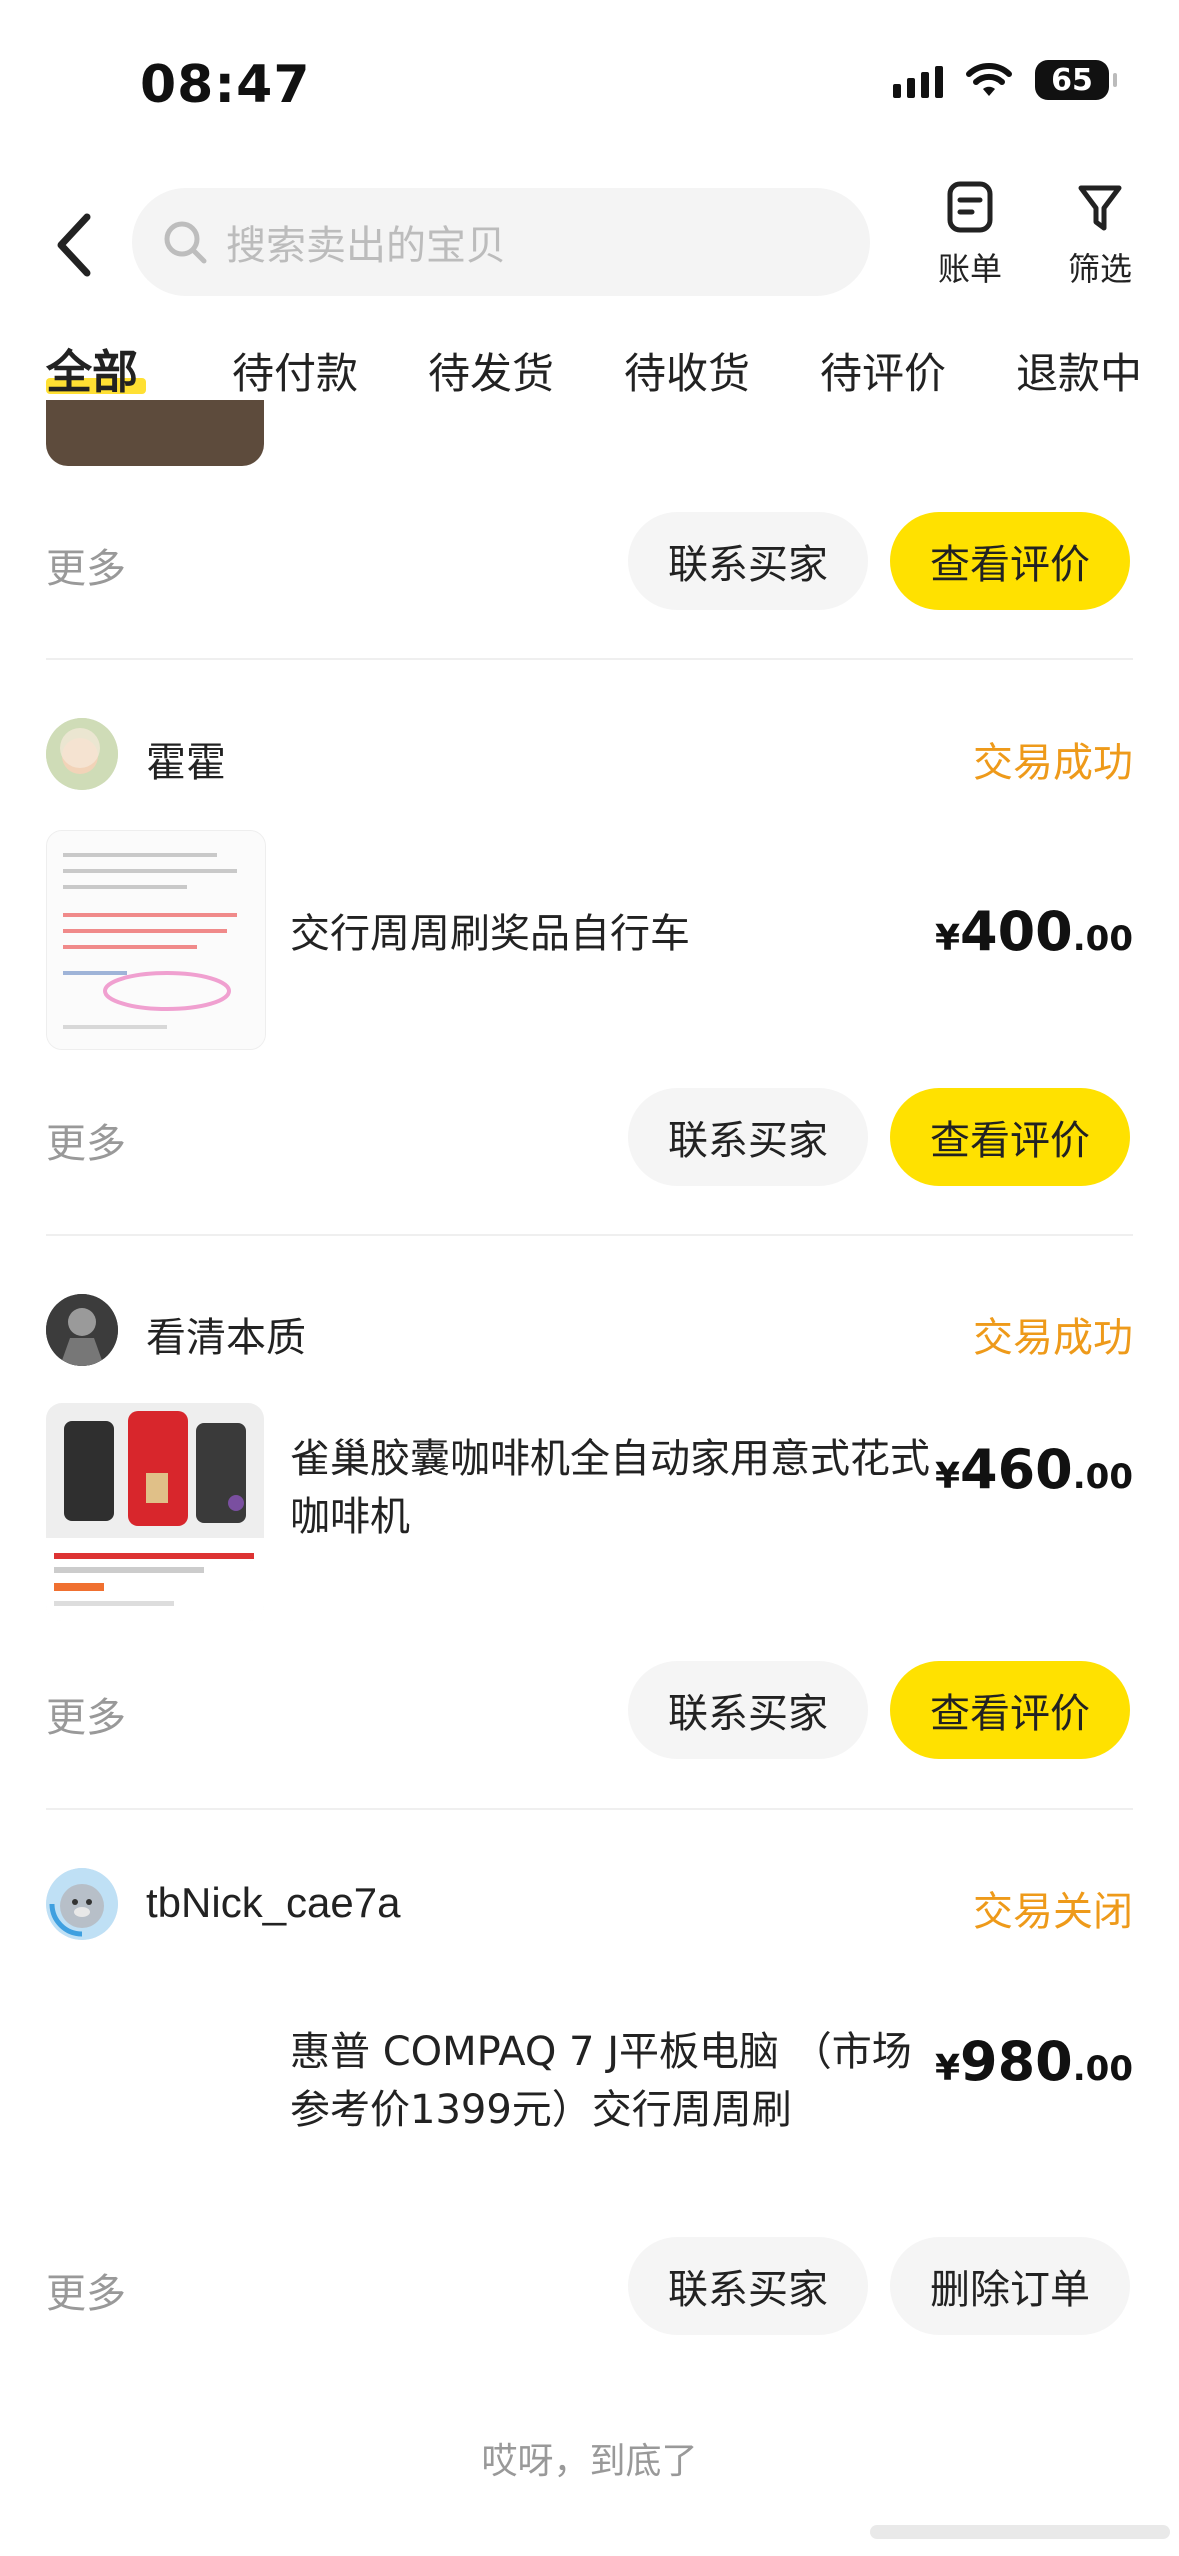  Describe the element at coordinates (1010, 2286) in the screenshot. I see `delete-order-button: 删除订单` at that location.